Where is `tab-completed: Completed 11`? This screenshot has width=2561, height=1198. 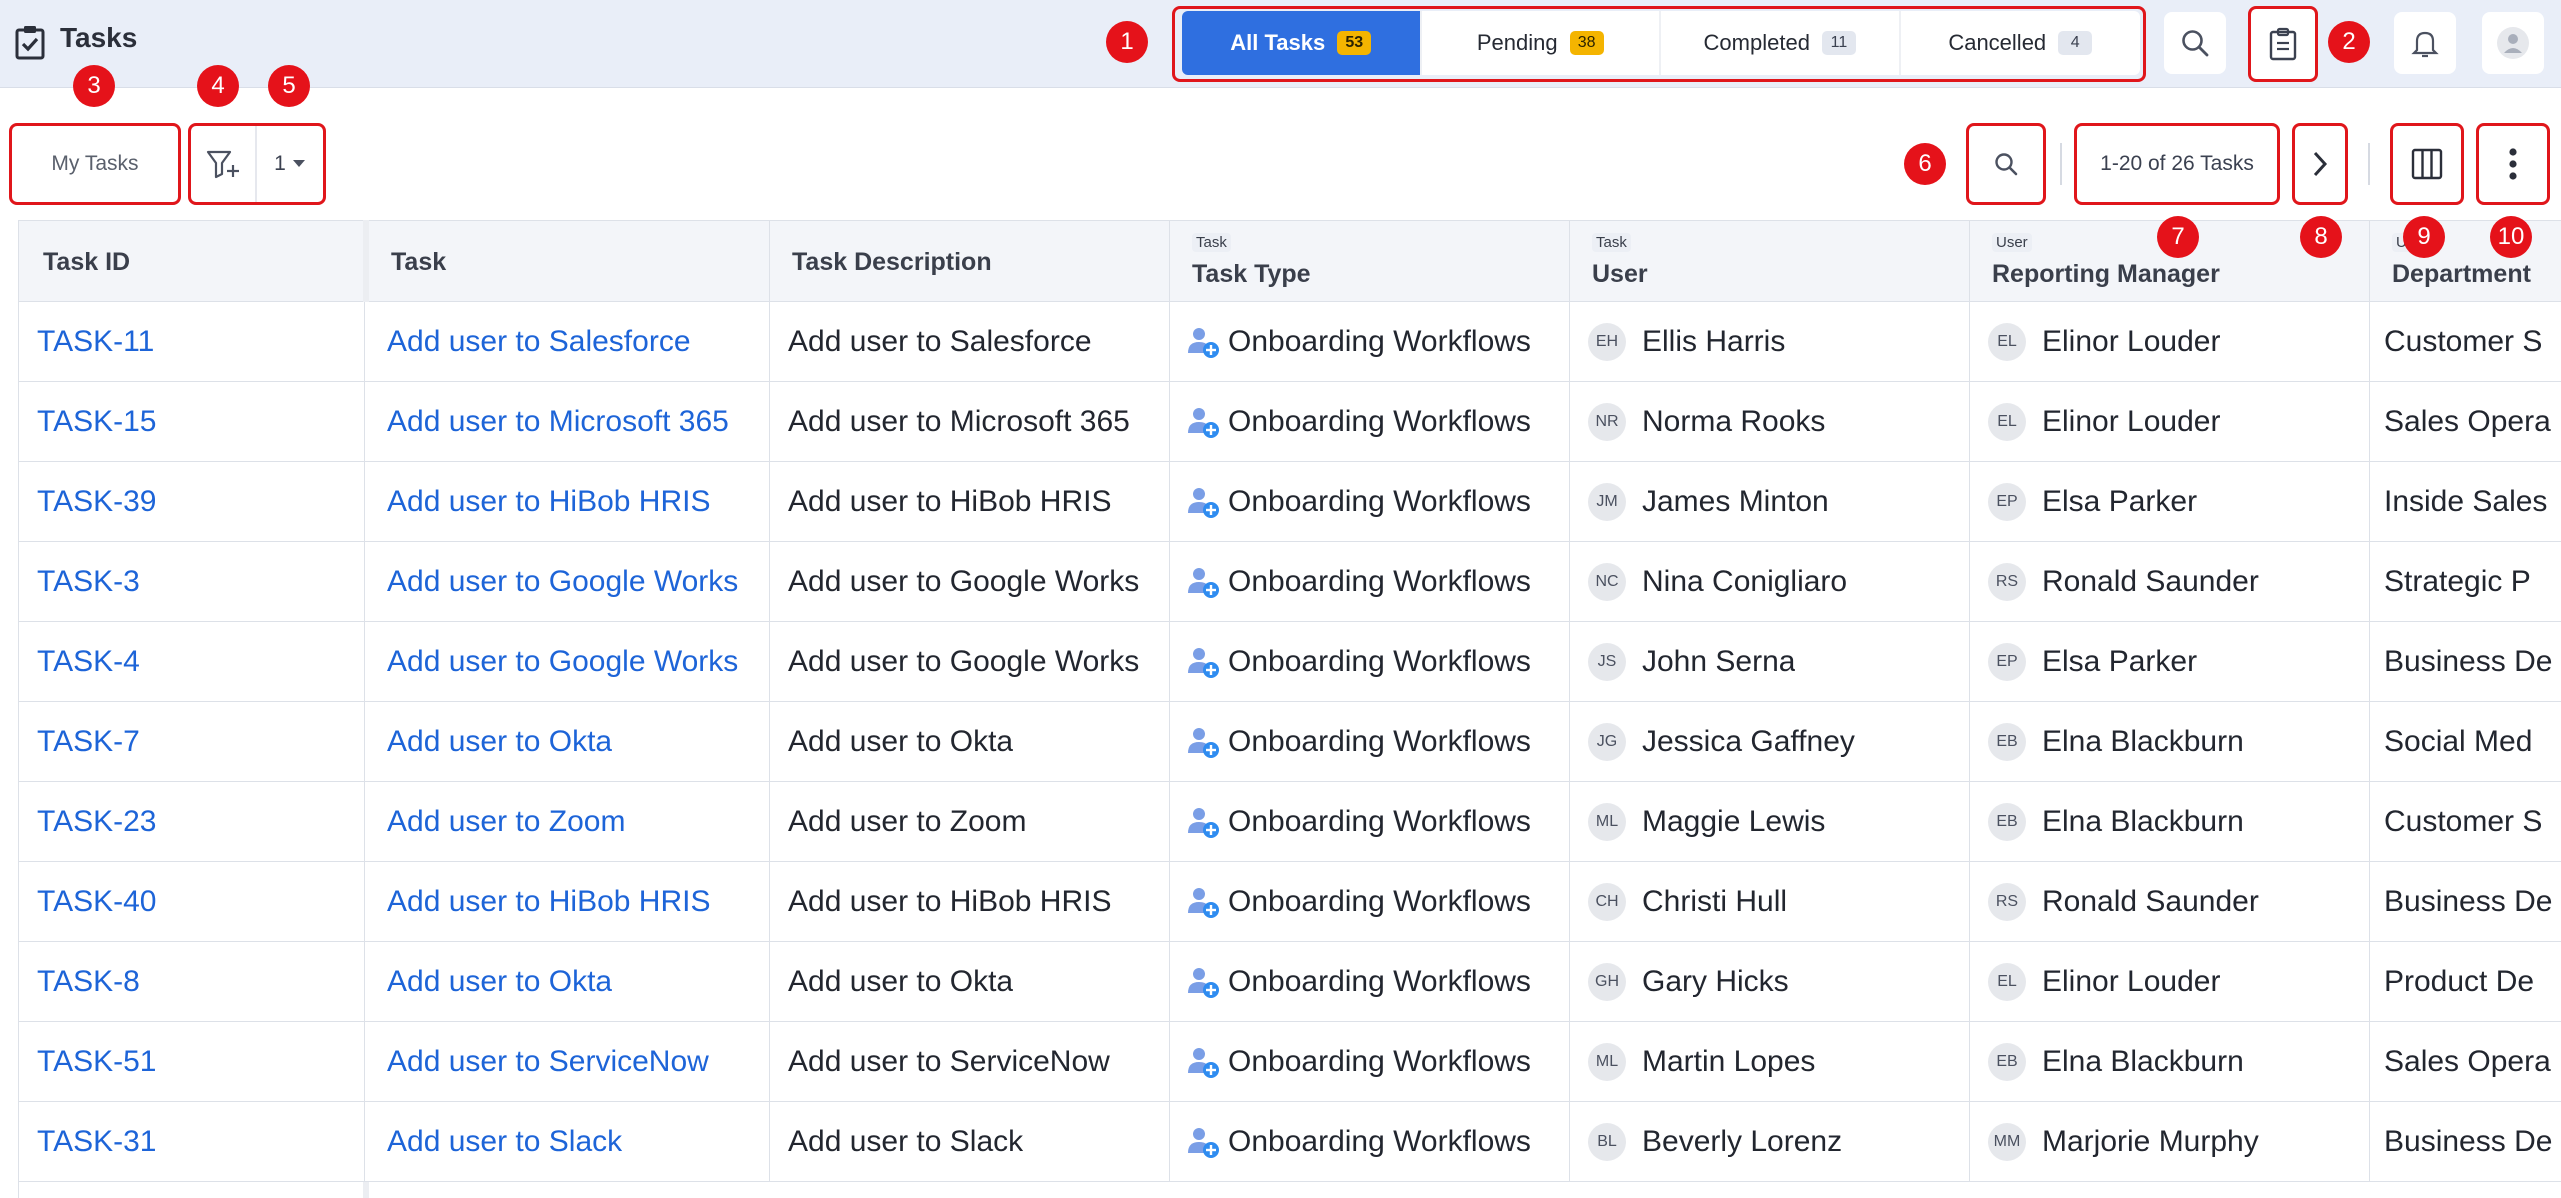
tab-completed: Completed 11 is located at coordinates (1781, 43).